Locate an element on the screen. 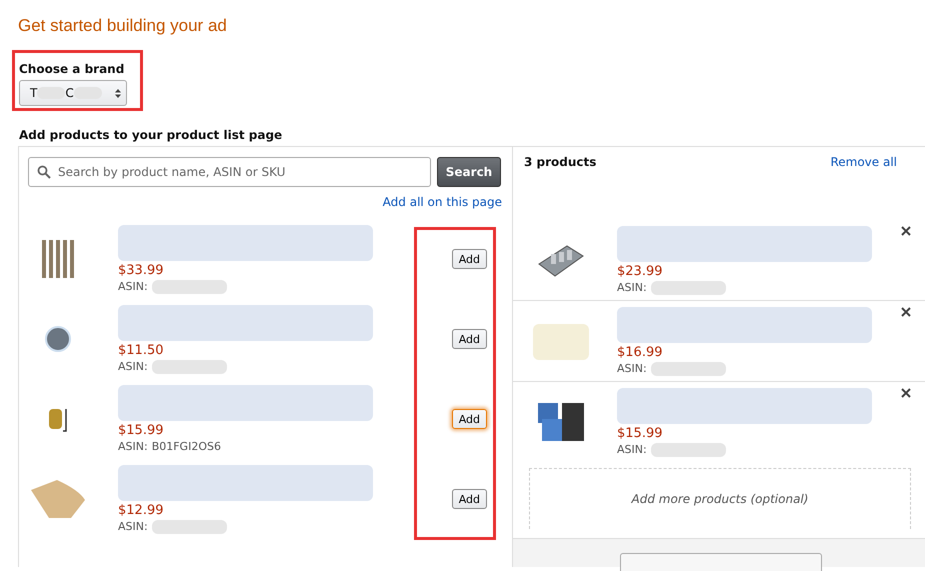 This screenshot has width=925, height=571. add-more-hint: Add more products (optional) is located at coordinates (720, 499).